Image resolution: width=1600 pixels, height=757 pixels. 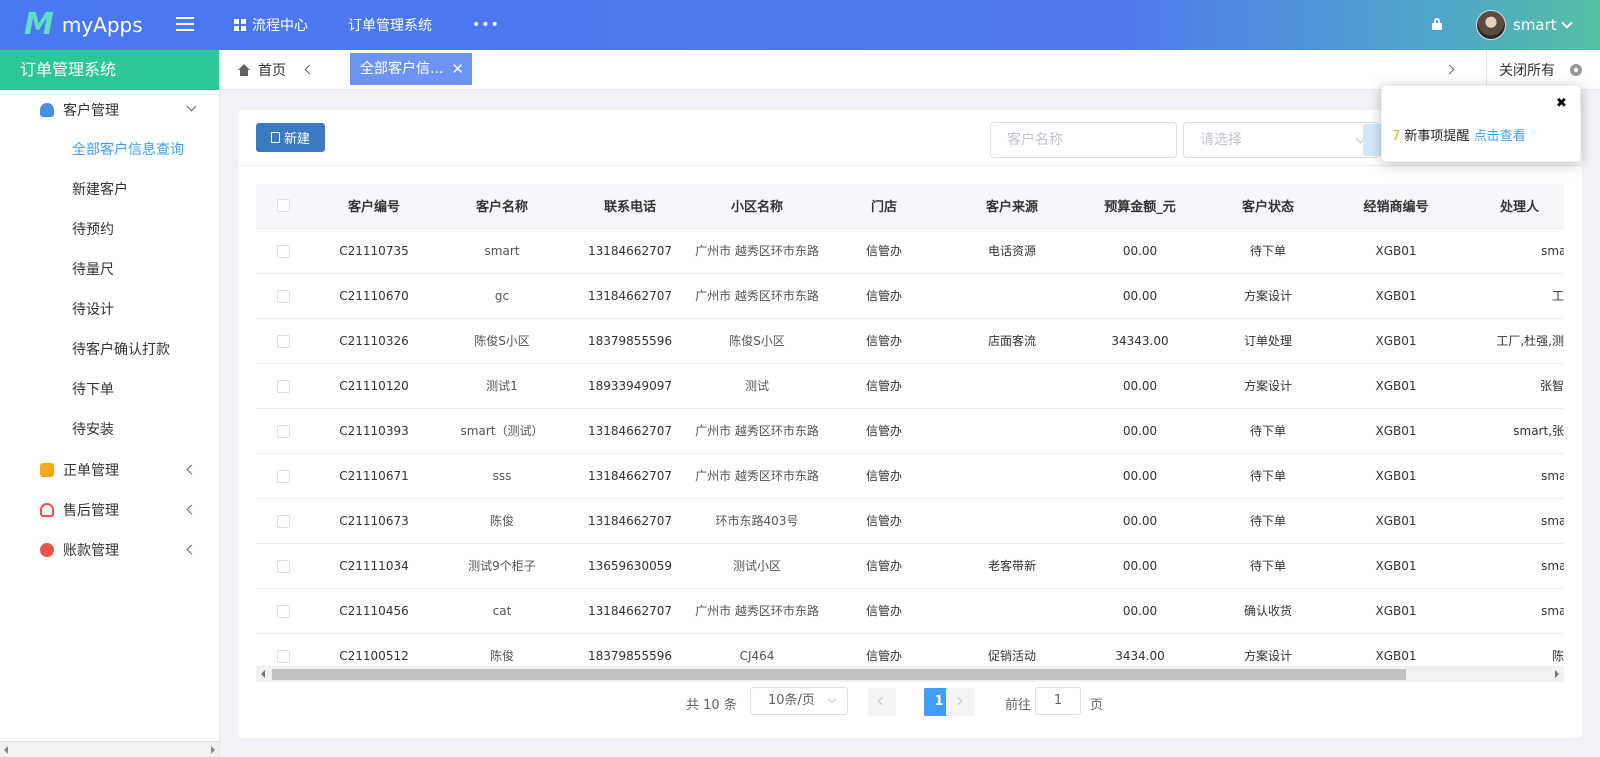 What do you see at coordinates (109, 550) in the screenshot?
I see `sidebar-group-accounts: 账款管理` at bounding box center [109, 550].